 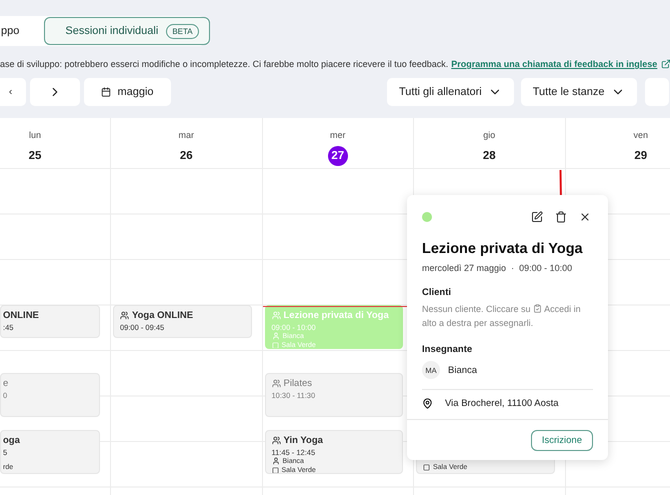 What do you see at coordinates (502, 403) in the screenshot?
I see `address-text: Via Brocherel, 11100 Aosta` at bounding box center [502, 403].